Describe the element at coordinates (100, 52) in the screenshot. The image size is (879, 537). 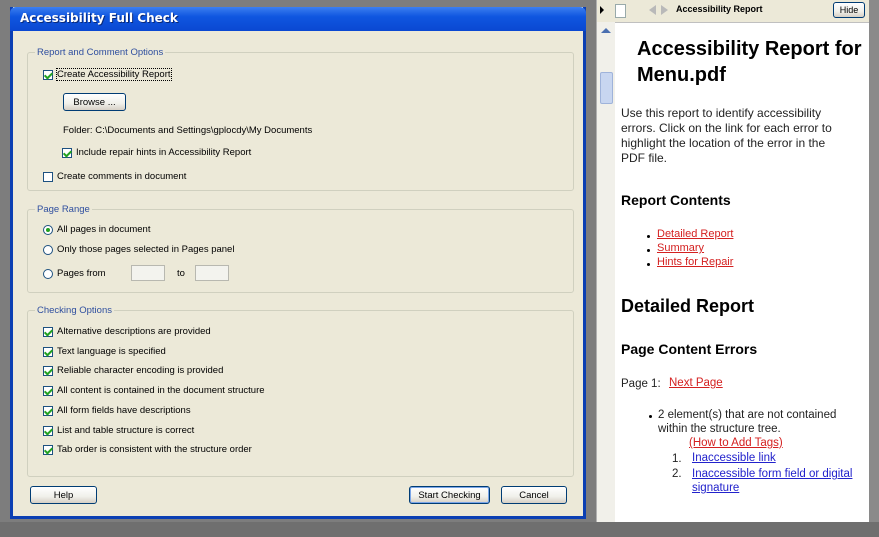
I see `report-options-label: Report and Comment Options` at that location.